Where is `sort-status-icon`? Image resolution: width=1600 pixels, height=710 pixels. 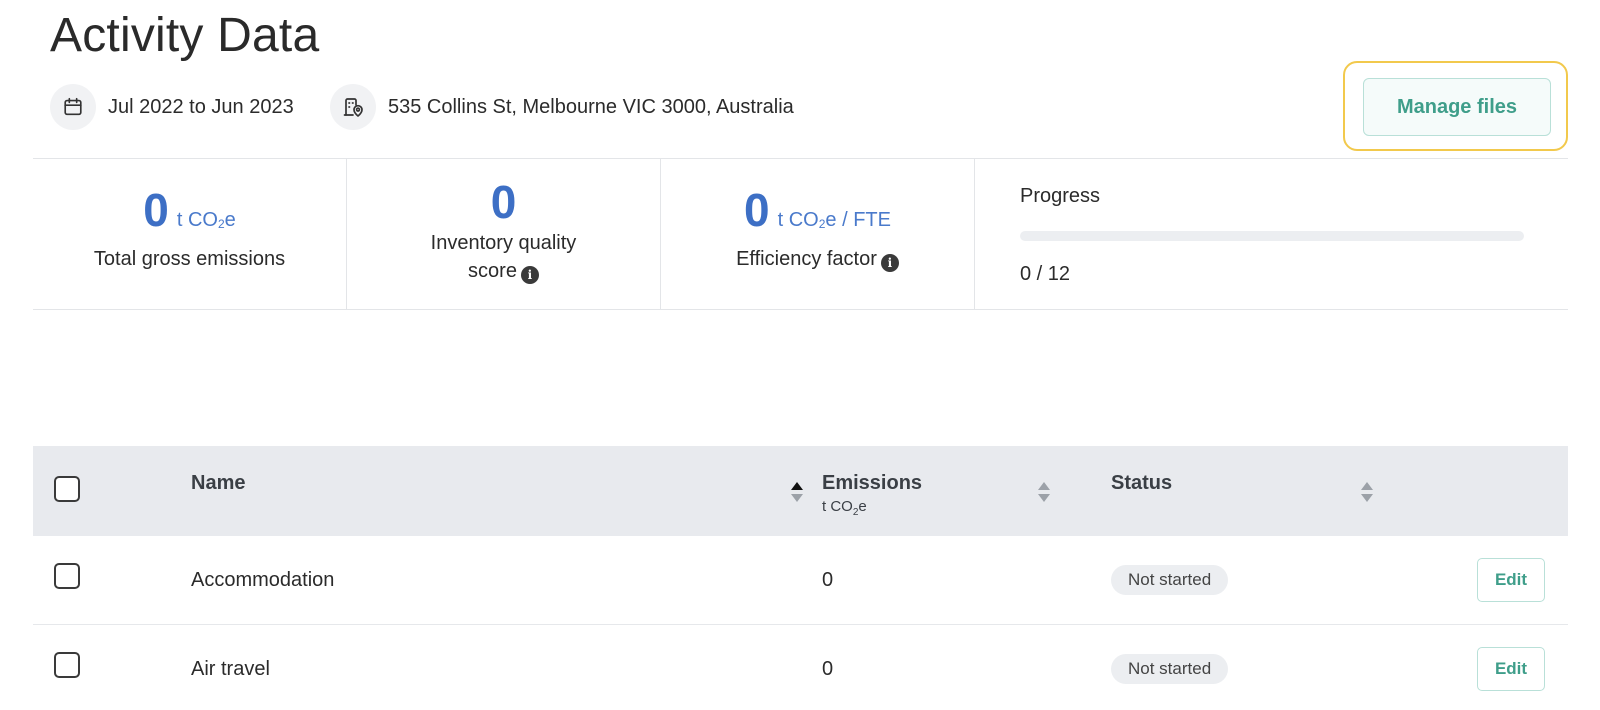
sort-status-icon is located at coordinates (1367, 493).